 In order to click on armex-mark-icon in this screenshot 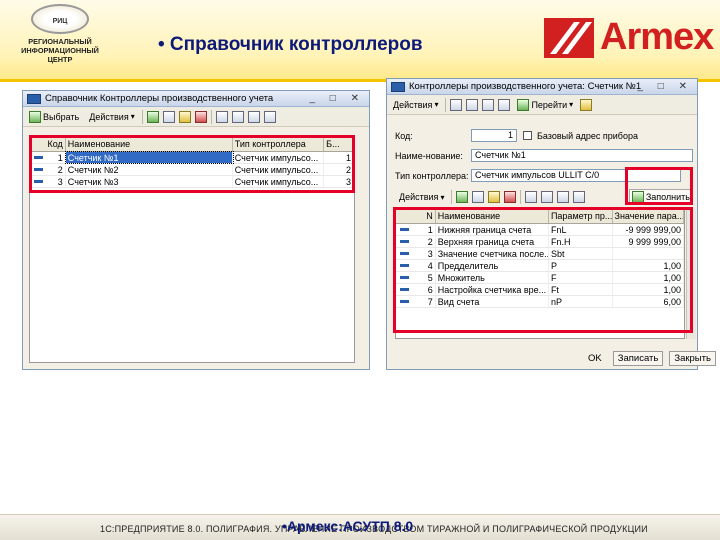, I will do `click(569, 38)`.